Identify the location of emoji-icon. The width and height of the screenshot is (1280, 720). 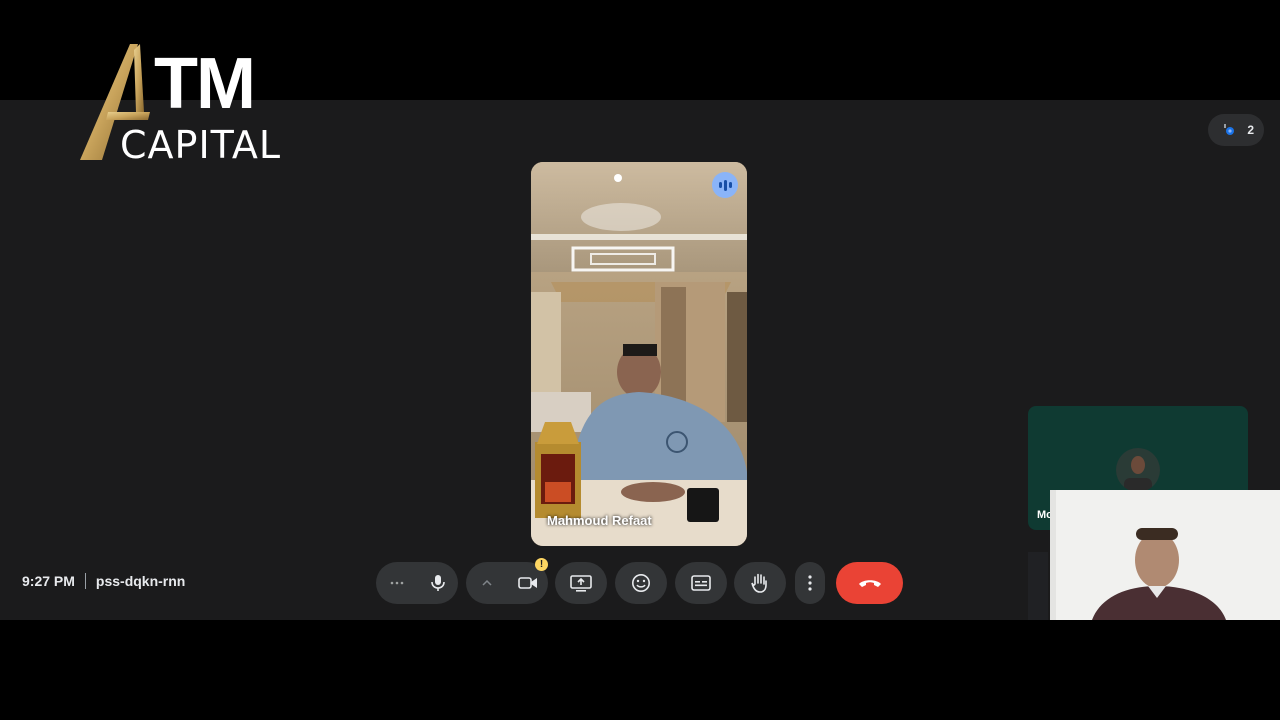
(641, 583).